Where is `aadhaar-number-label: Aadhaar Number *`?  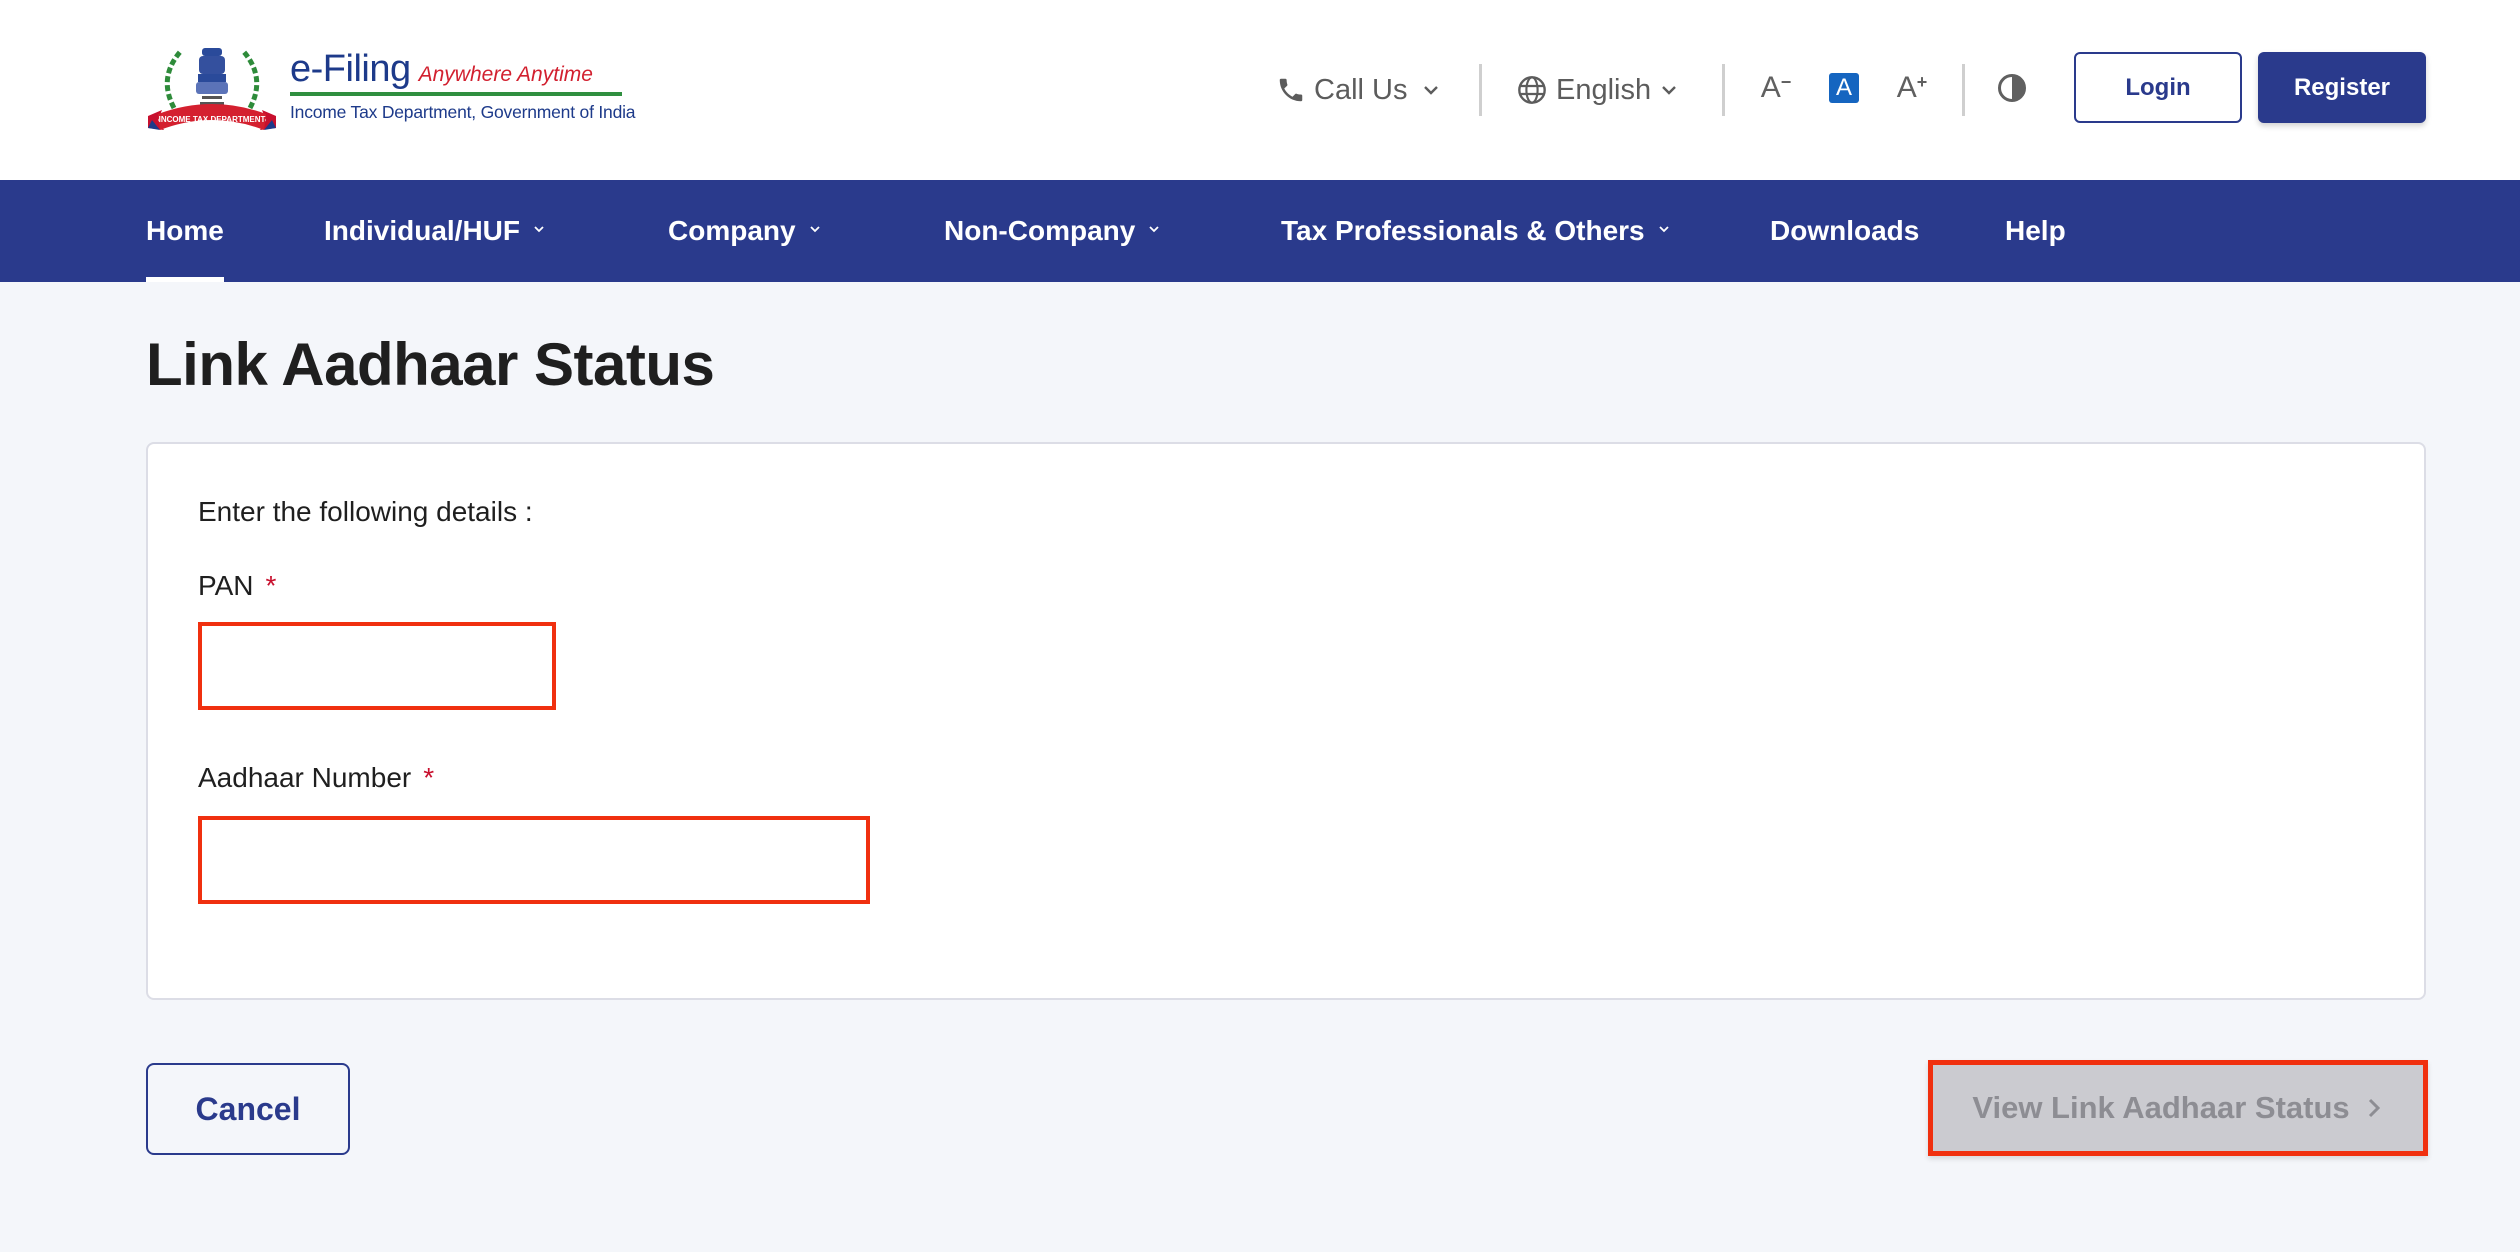
aadhaar-number-label: Aadhaar Number * is located at coordinates (316, 777).